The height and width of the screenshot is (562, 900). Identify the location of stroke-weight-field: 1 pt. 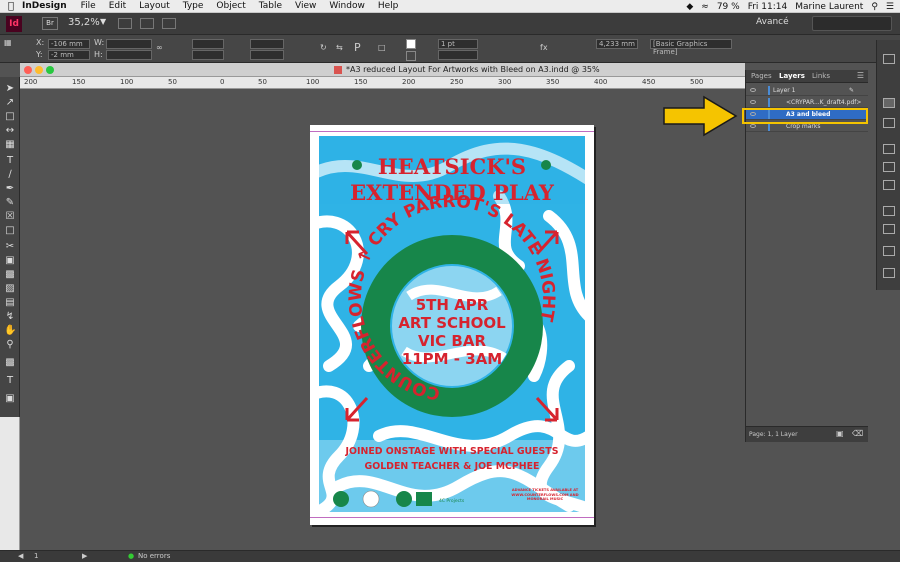
(458, 44).